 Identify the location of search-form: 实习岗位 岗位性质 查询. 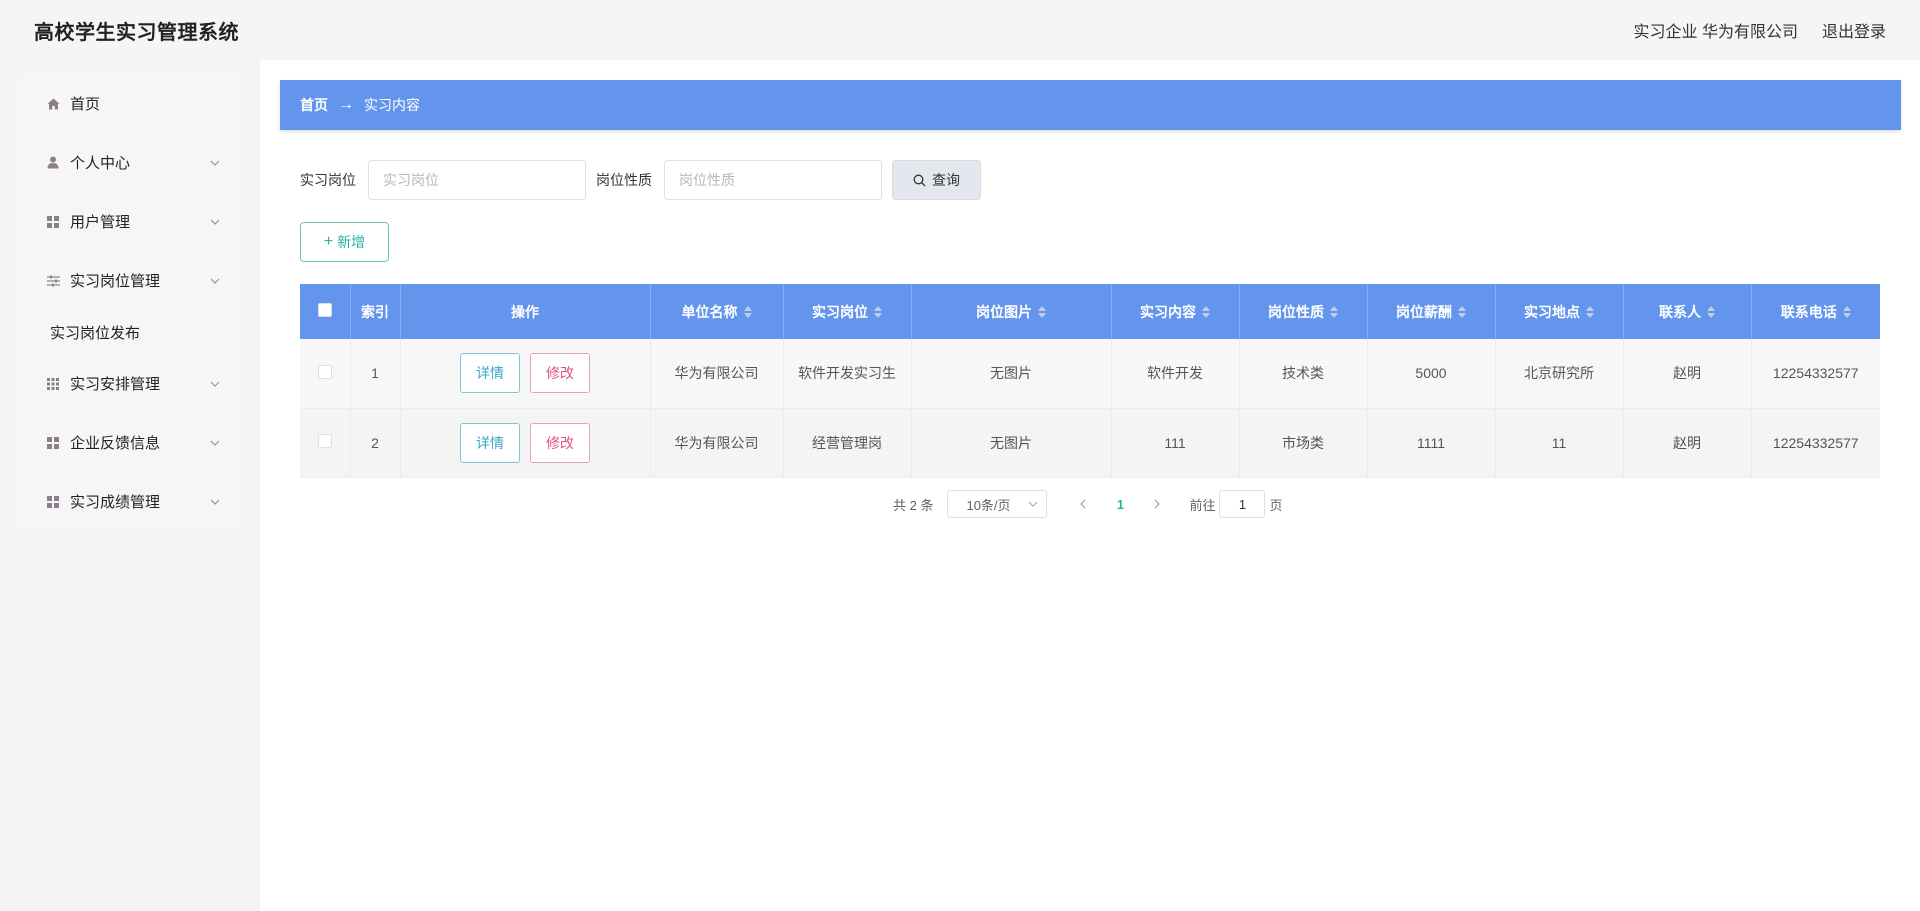
(640, 180).